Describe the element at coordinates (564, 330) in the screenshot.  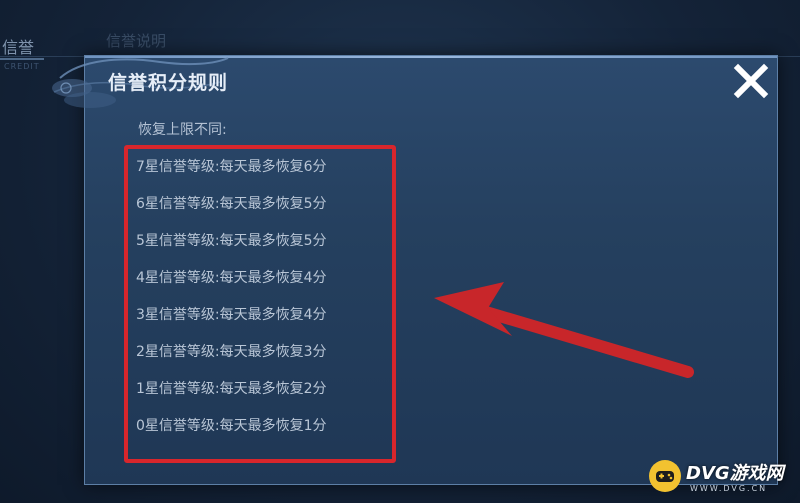
I see `arrow-annotation-icon` at that location.